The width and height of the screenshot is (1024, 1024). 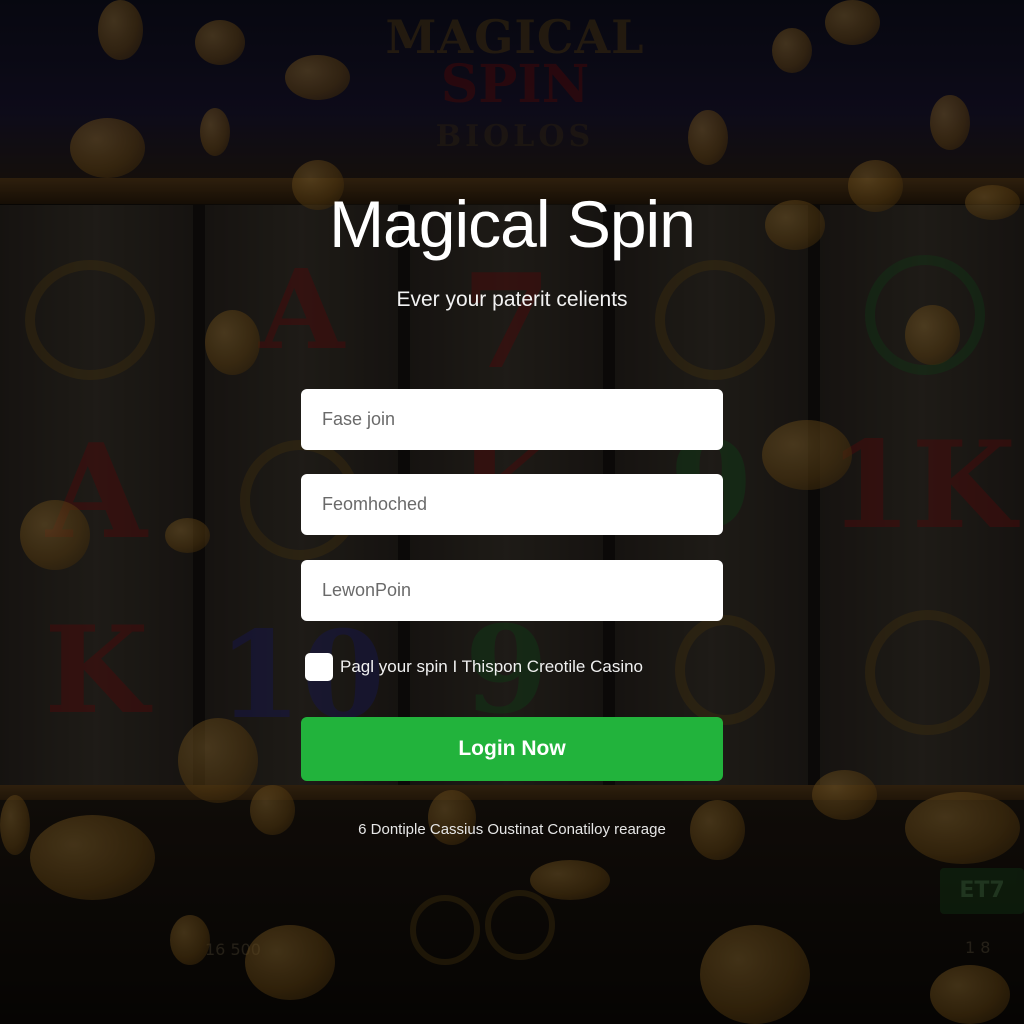 I want to click on join-input, so click(x=512, y=419).